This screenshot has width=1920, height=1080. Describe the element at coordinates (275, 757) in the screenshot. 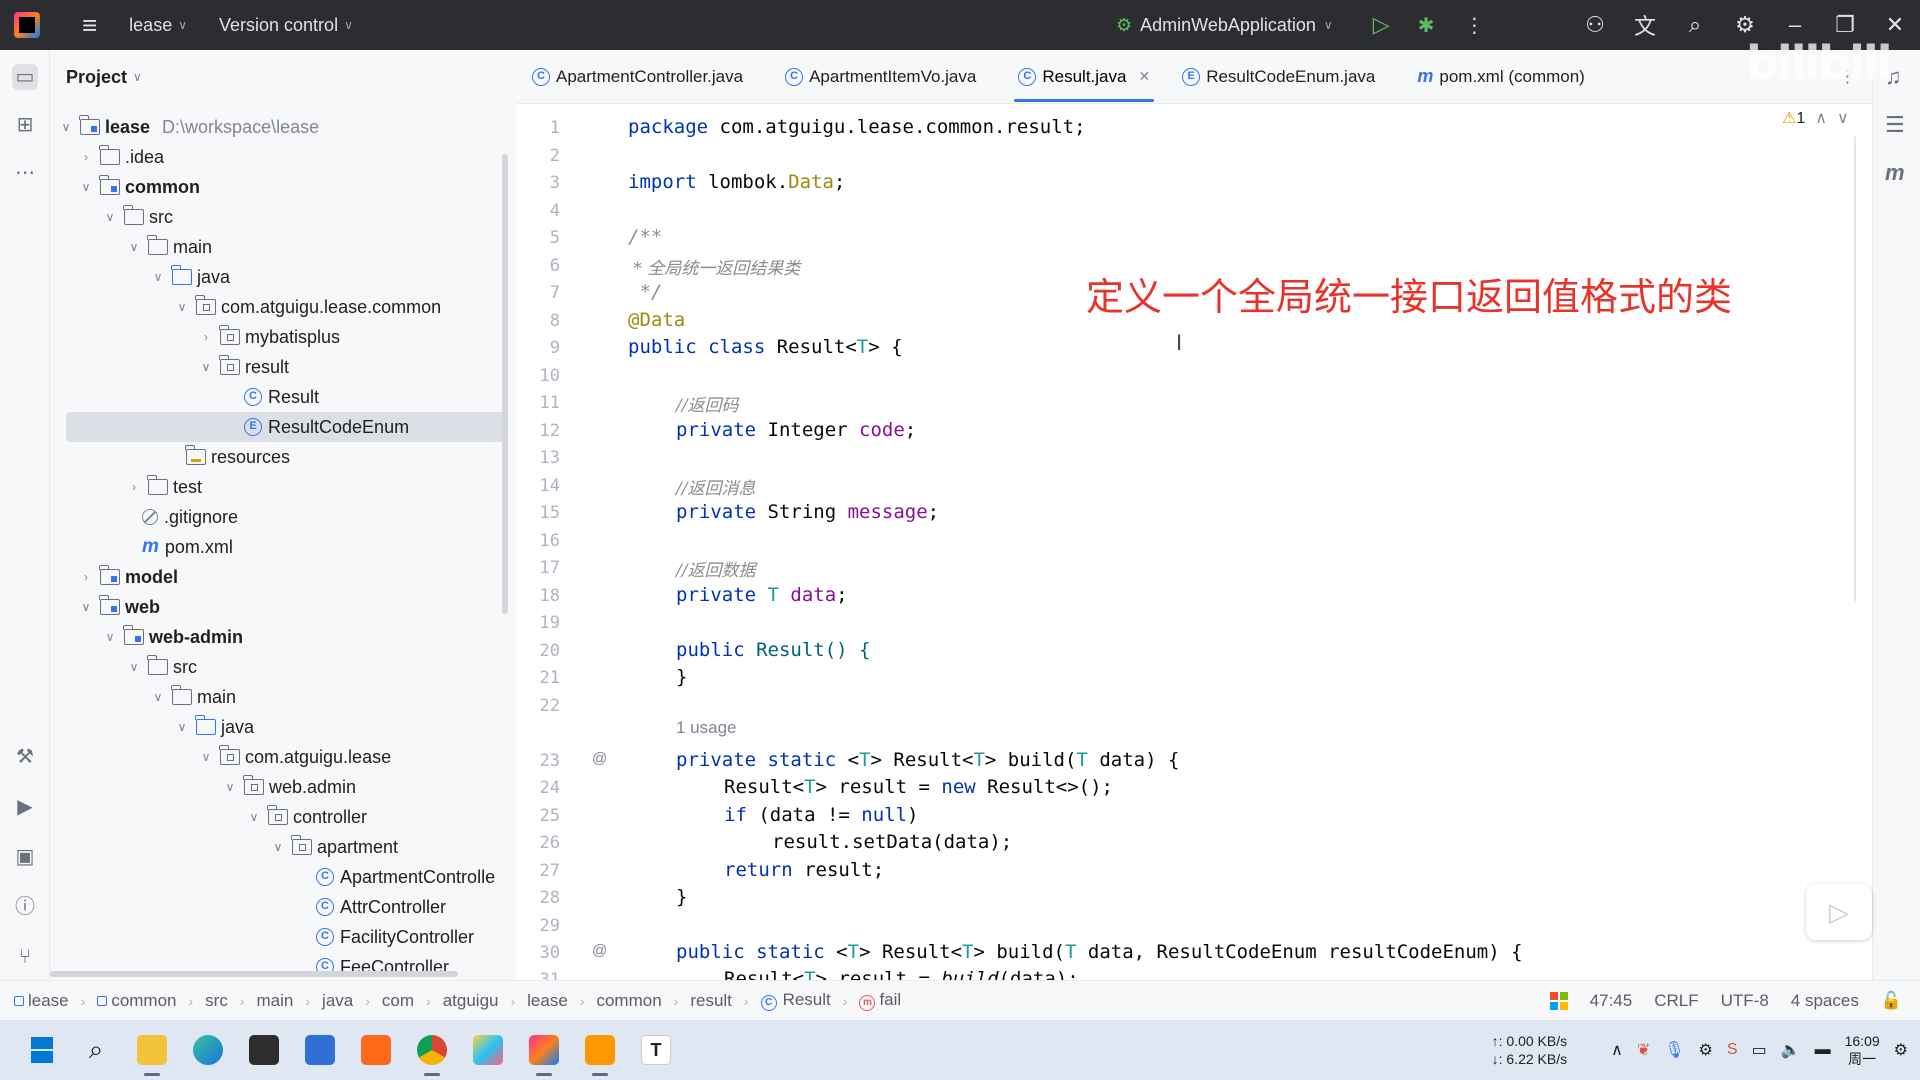

I see `tree-row: ∨ com.atguigu.lease` at that location.